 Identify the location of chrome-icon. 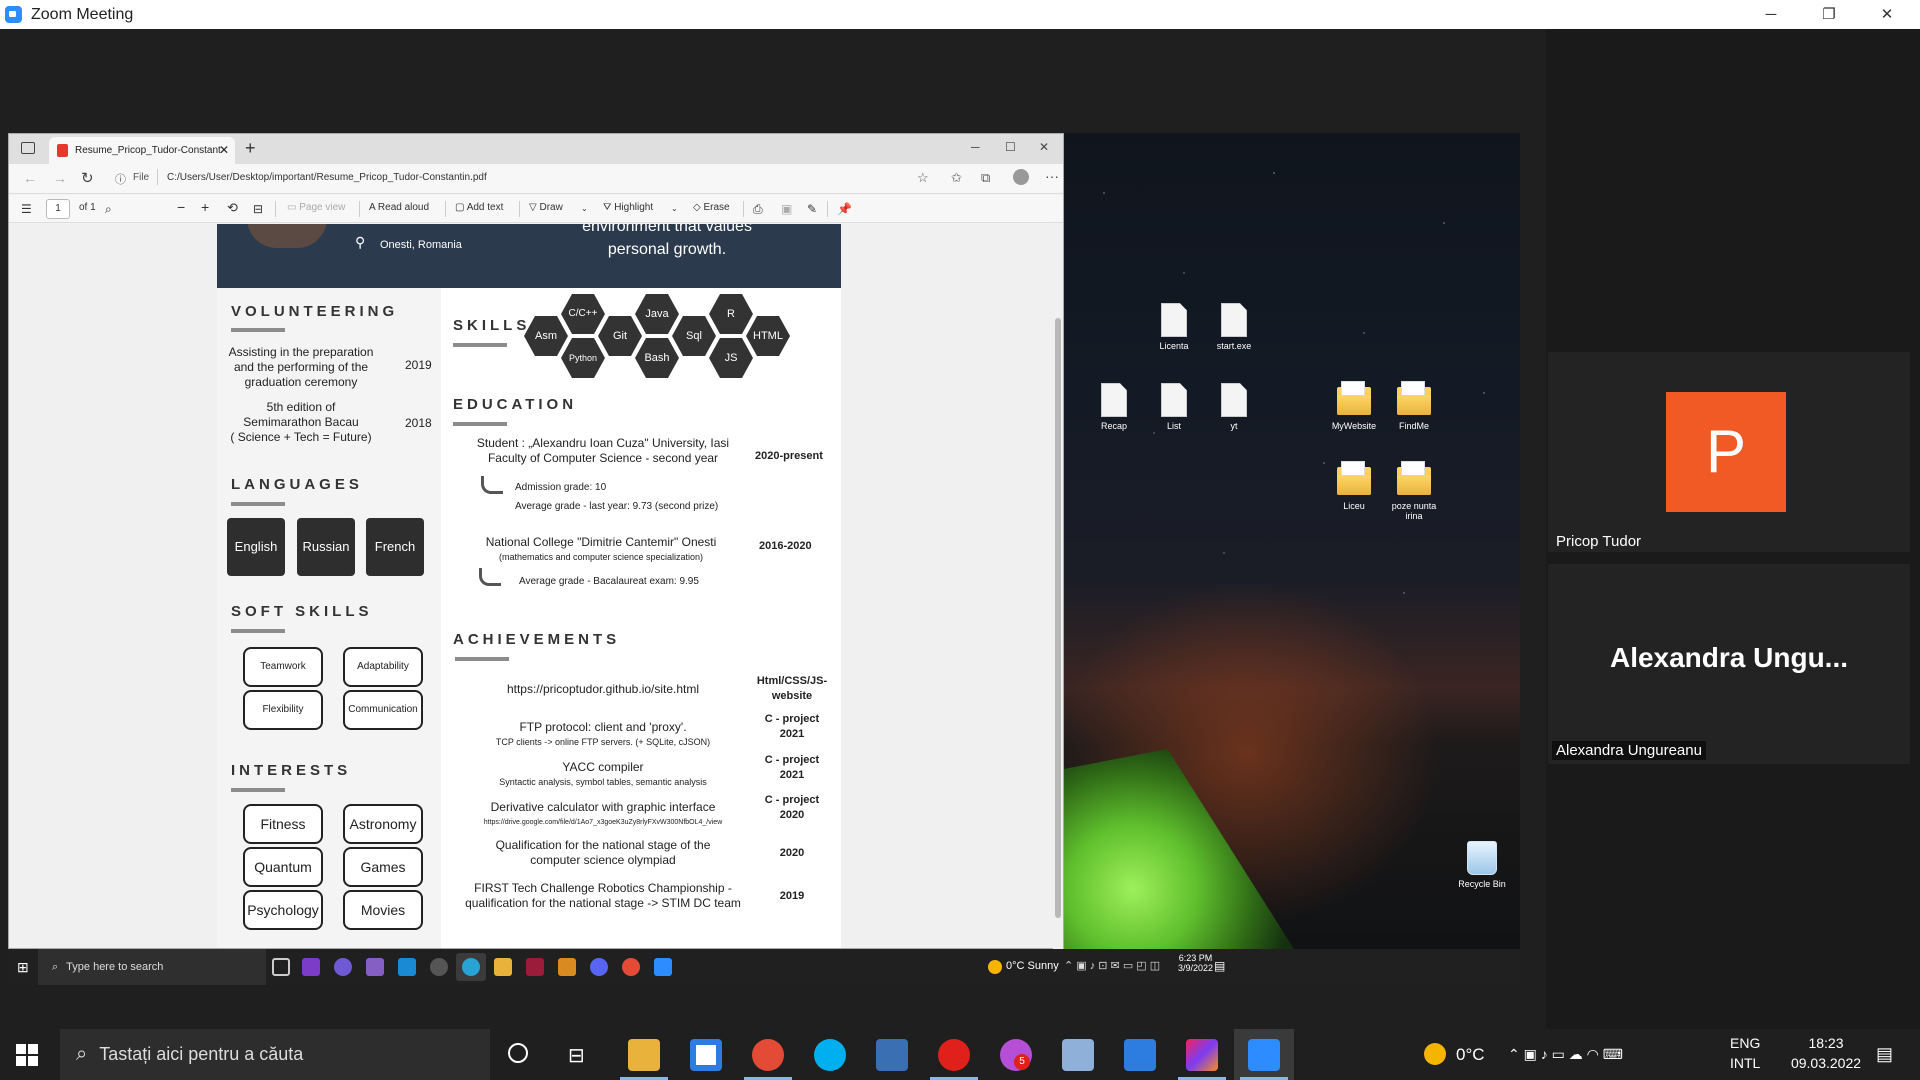
(768, 1055).